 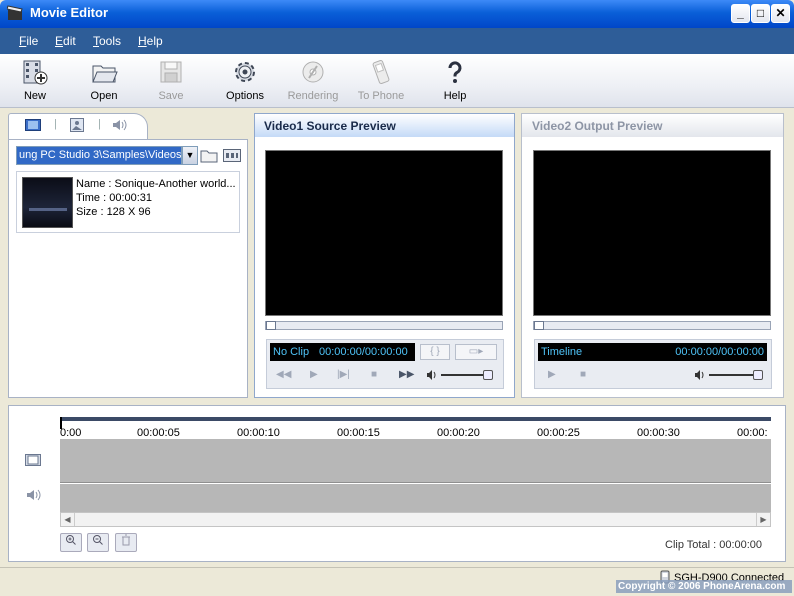 What do you see at coordinates (291, 352) in the screenshot?
I see `source-clip-label: No Clip` at bounding box center [291, 352].